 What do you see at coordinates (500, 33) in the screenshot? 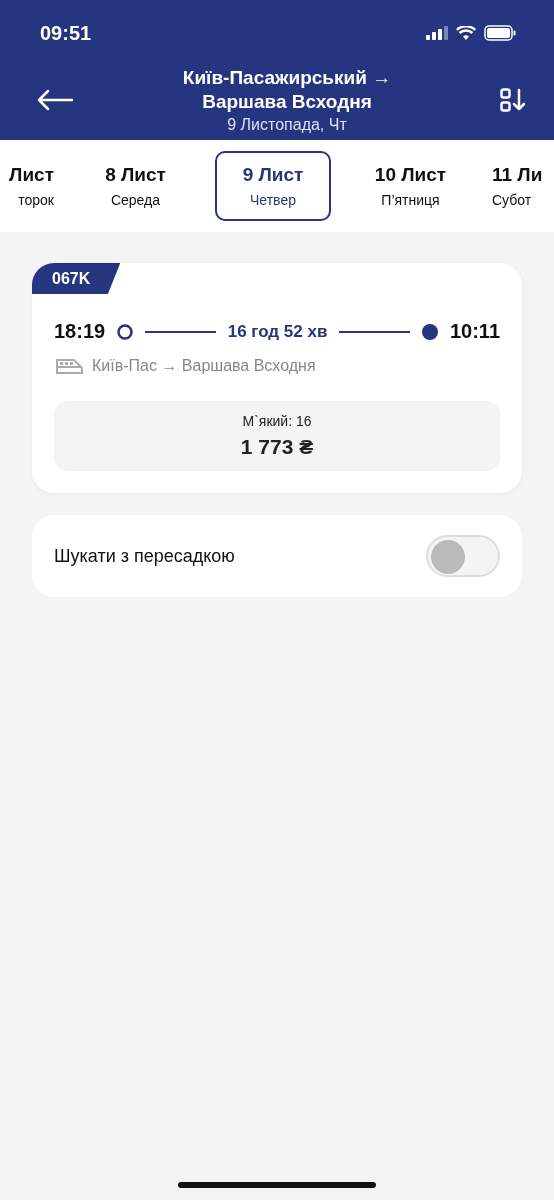
I see `battery-icon` at bounding box center [500, 33].